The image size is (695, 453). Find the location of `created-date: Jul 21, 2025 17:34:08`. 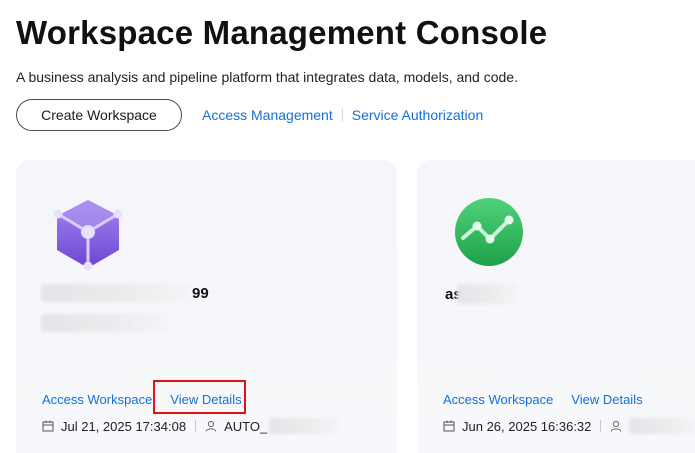

created-date: Jul 21, 2025 17:34:08 is located at coordinates (124, 426).